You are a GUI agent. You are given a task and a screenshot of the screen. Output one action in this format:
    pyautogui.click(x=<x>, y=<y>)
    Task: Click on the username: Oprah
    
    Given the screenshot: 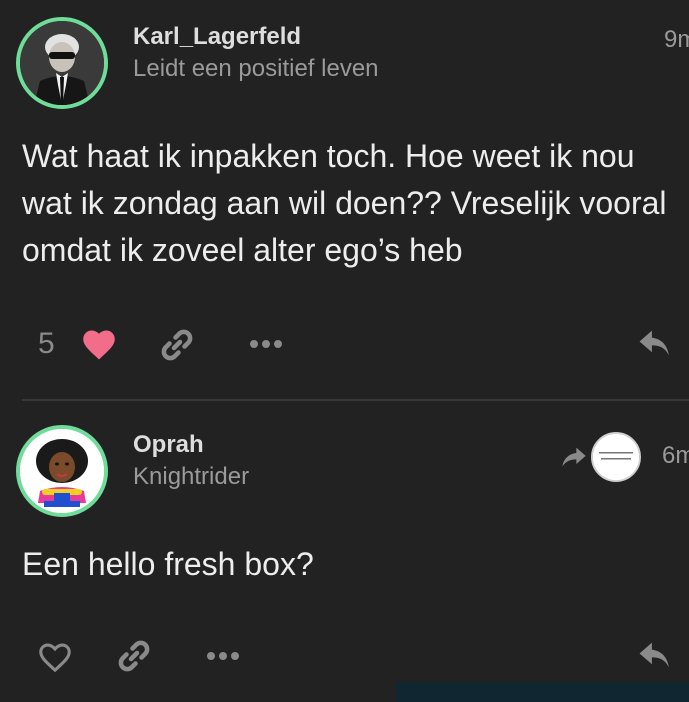 What is the action you would take?
    pyautogui.click(x=168, y=445)
    